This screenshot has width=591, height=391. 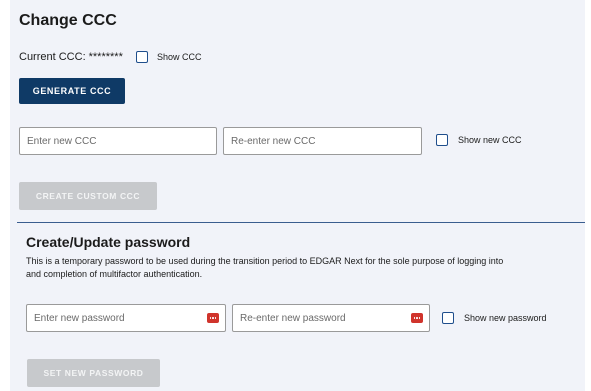 I want to click on new-password-placeholder: Enter new password, so click(x=79, y=318).